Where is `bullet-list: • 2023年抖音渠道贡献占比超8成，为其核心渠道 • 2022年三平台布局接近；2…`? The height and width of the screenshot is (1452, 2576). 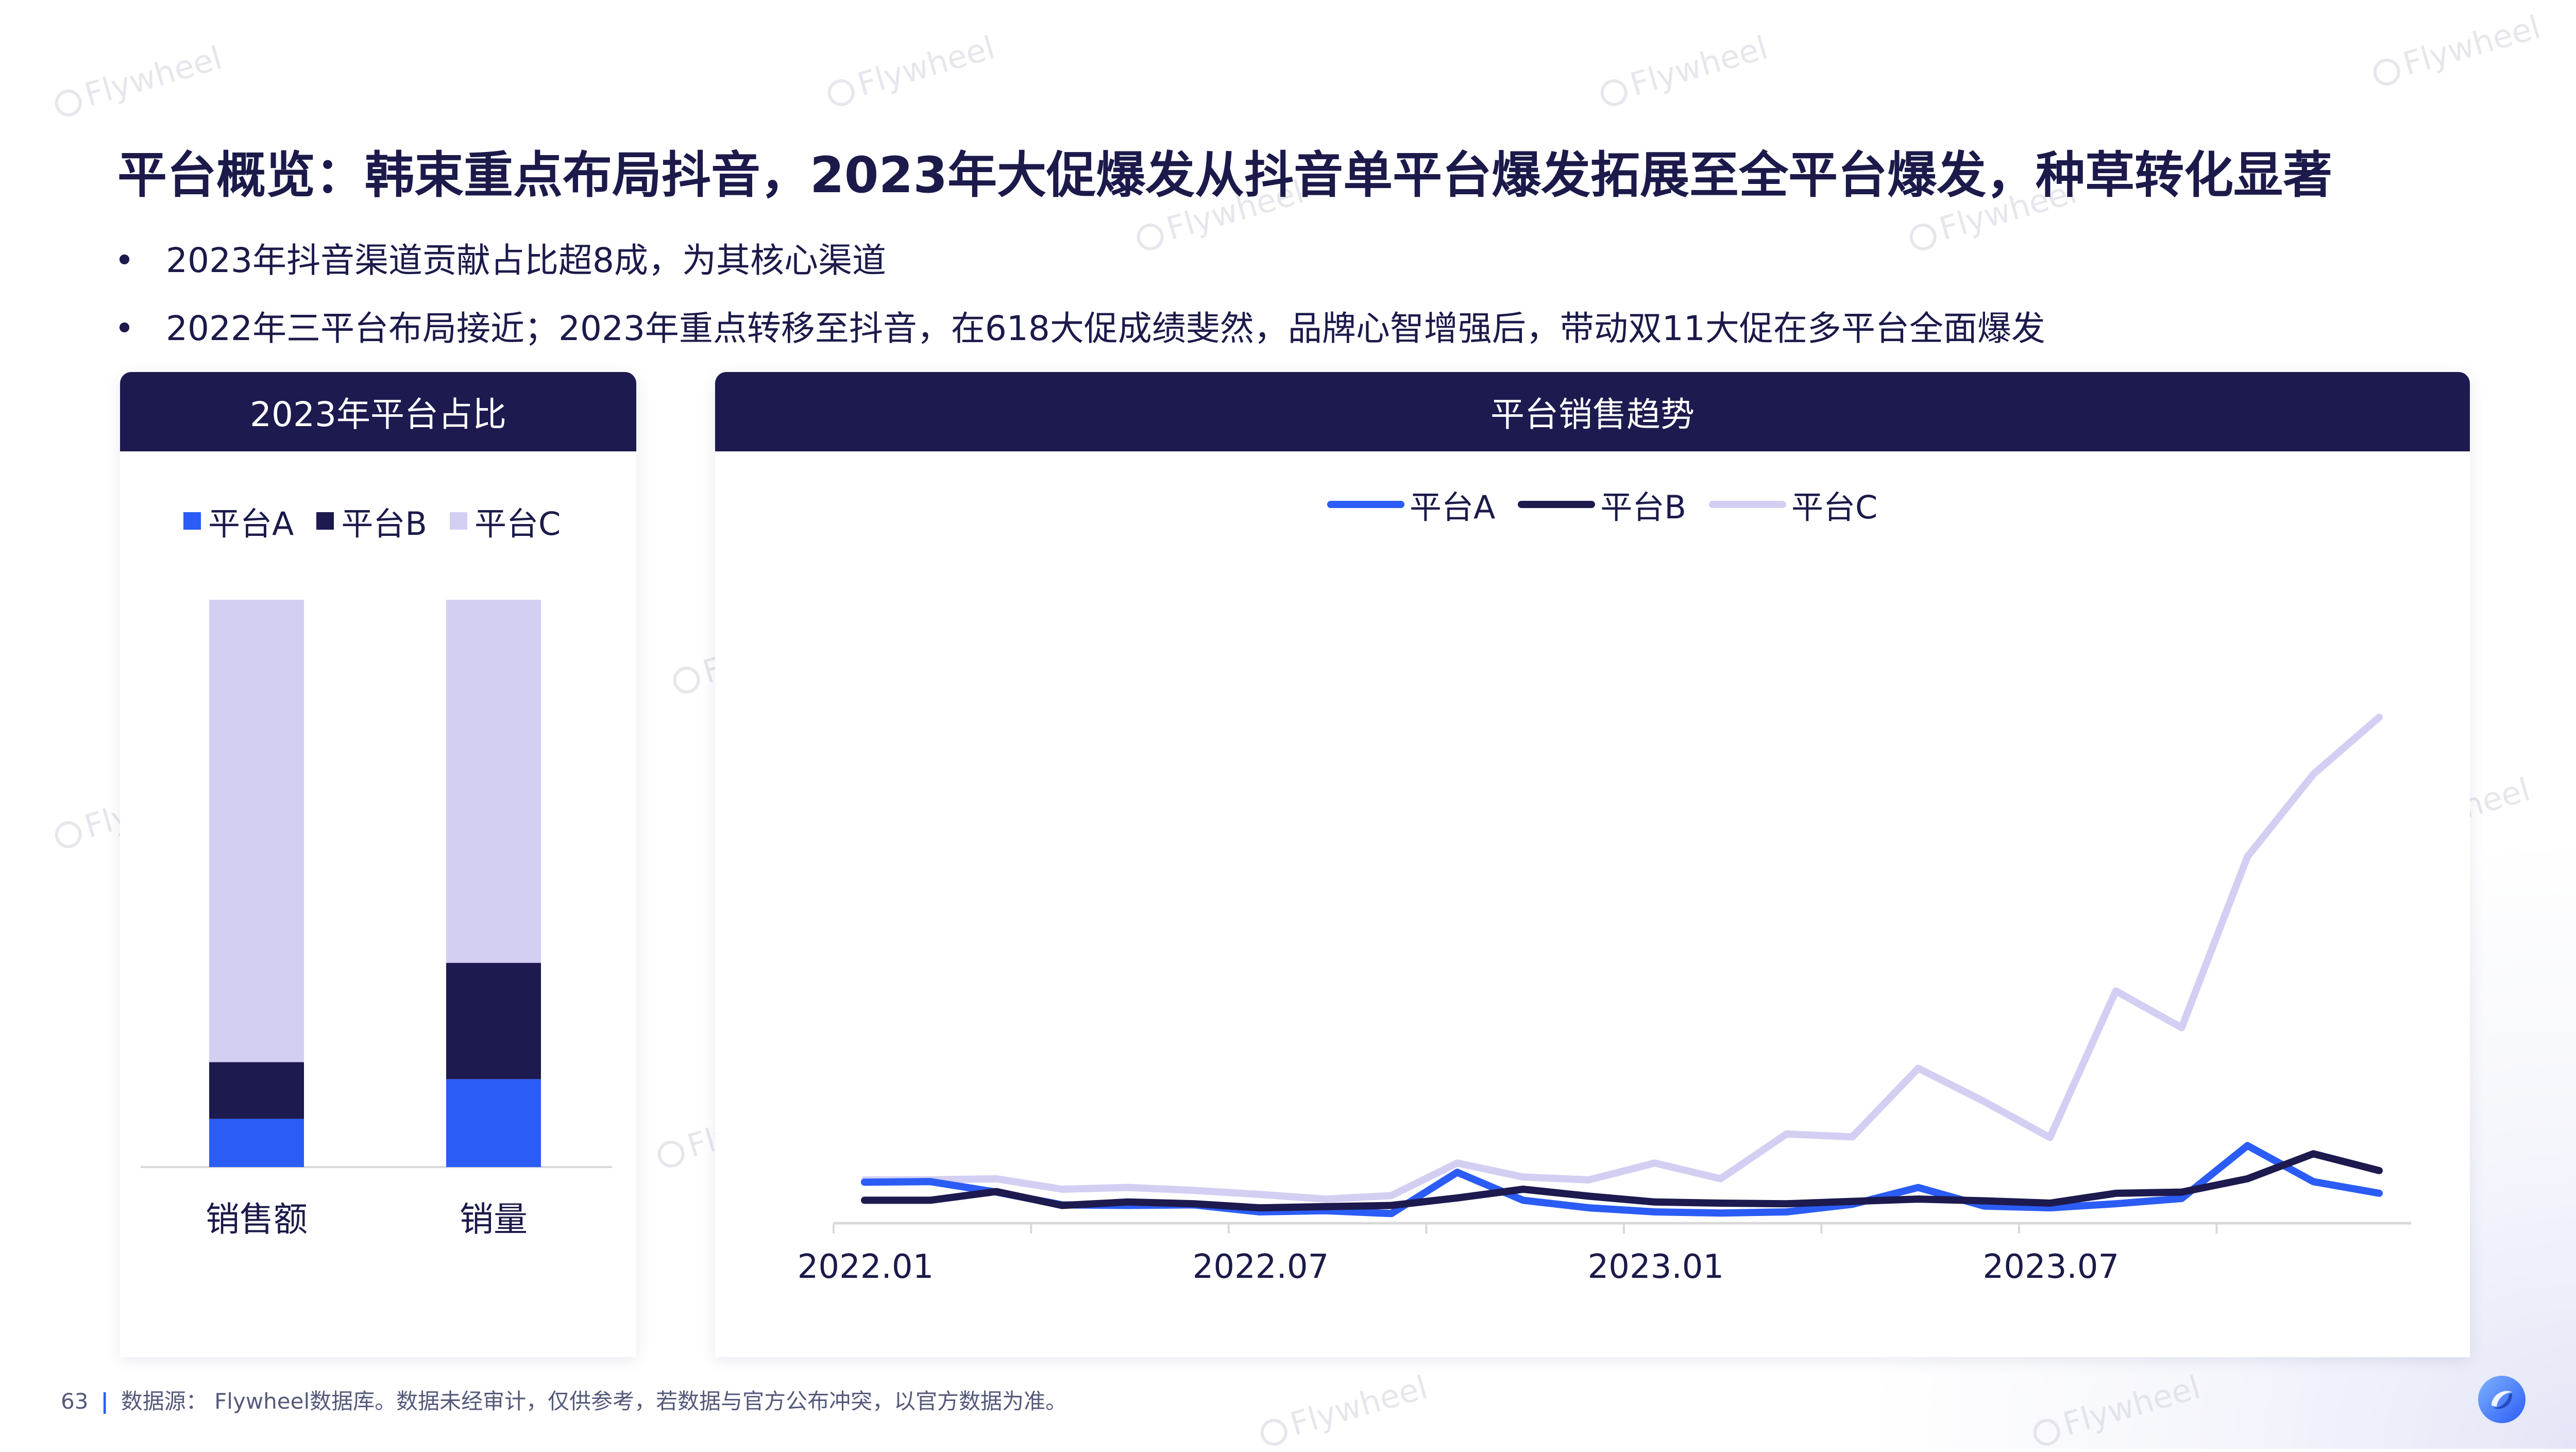
bullet-list: • 2023年抖音渠道贡献占比超8成，为其核心渠道 • 2022年三平台布局接近；2… is located at coordinates (1079, 295).